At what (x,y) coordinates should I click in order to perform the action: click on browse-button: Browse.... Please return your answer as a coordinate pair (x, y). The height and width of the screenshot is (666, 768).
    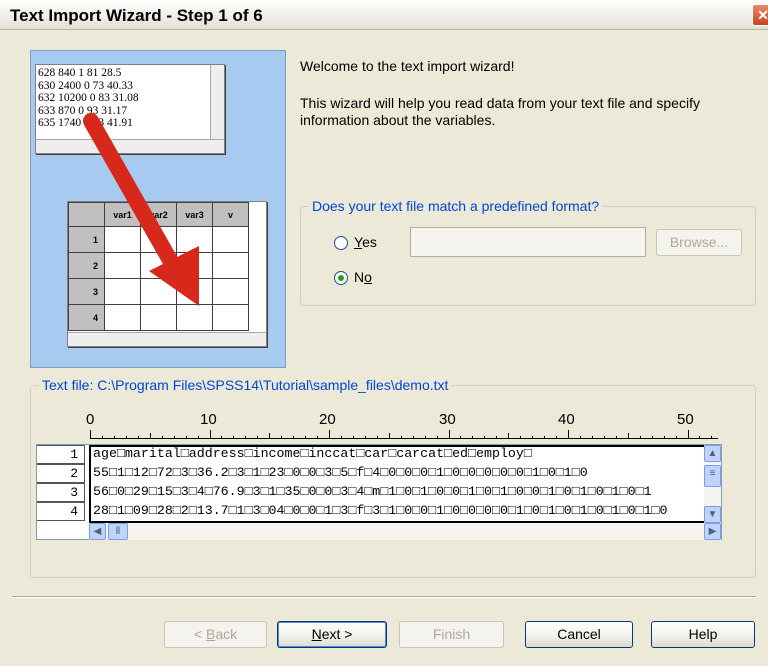
    Looking at the image, I should click on (699, 242).